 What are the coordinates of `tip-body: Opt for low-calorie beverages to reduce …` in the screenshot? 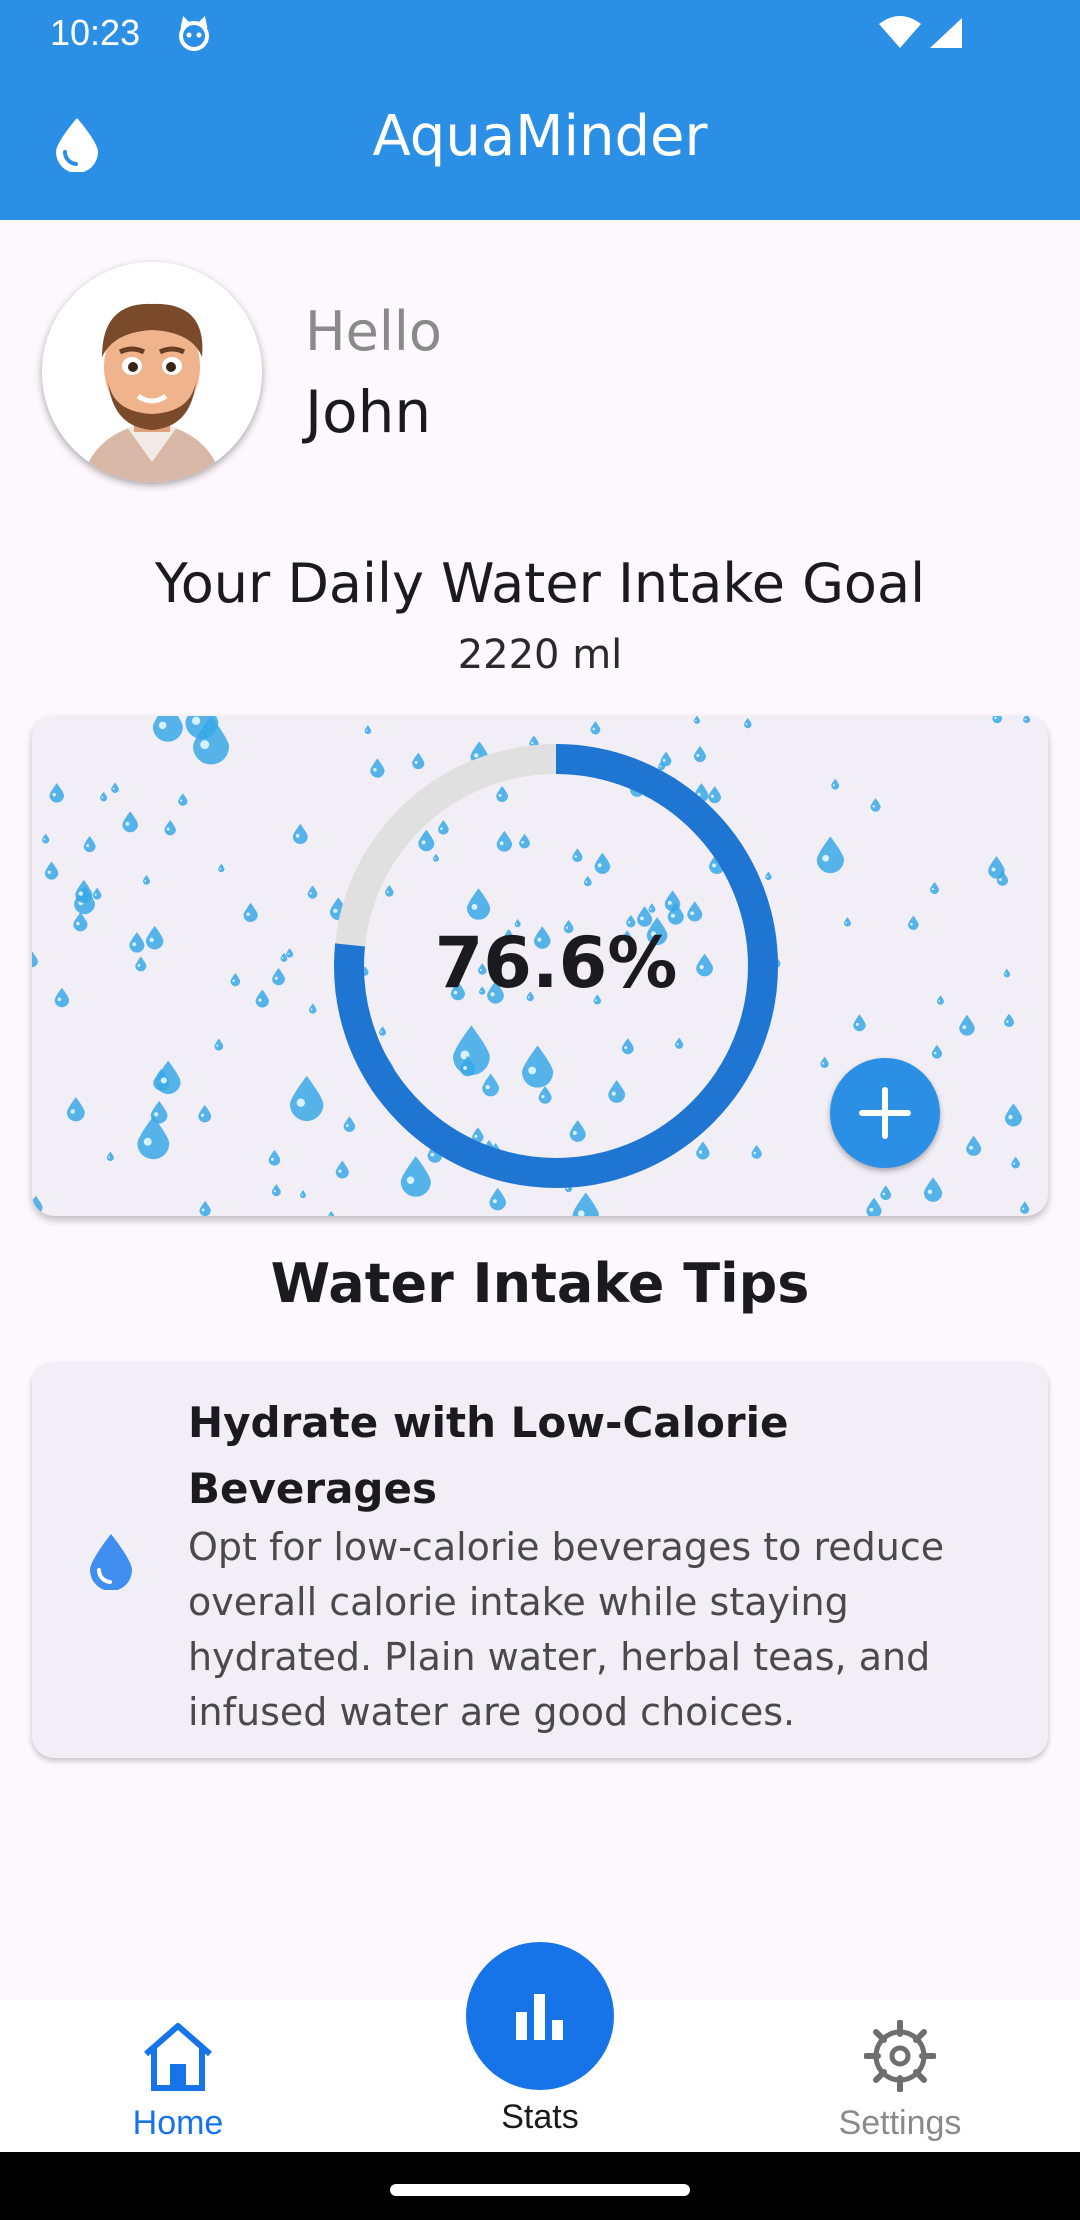 It's located at (566, 1629).